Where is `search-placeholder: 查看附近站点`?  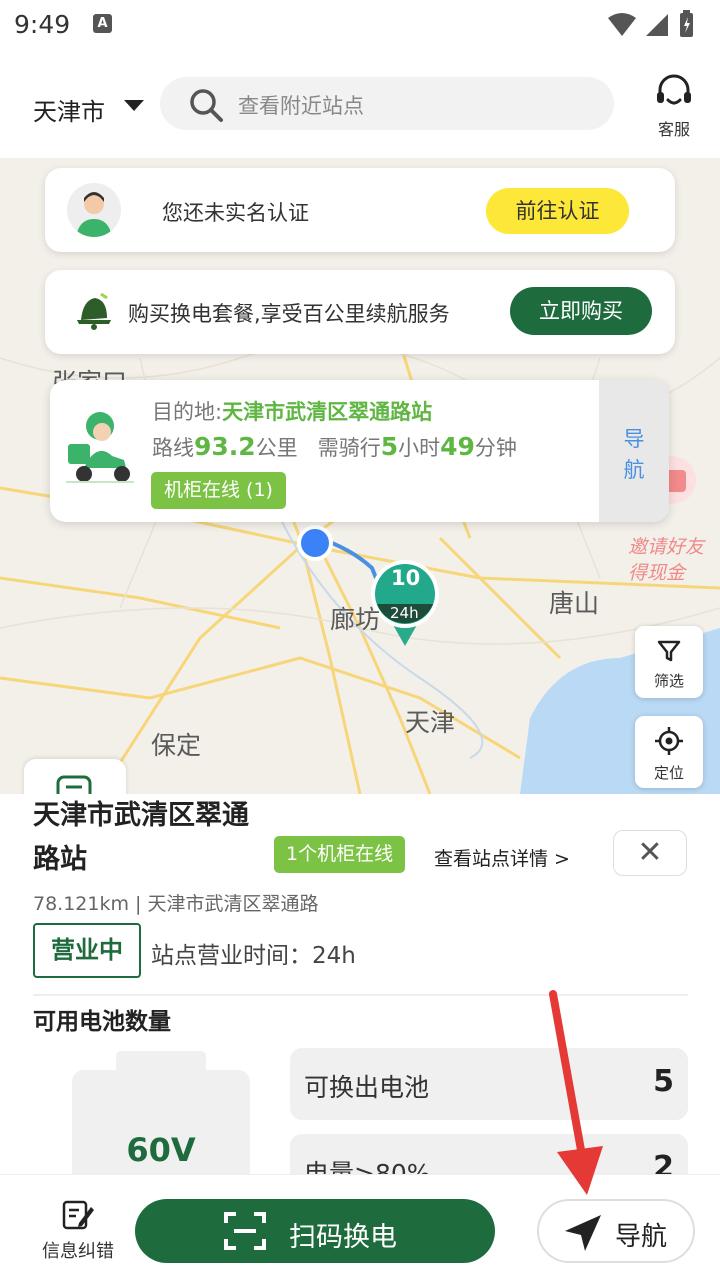 search-placeholder: 查看附近站点 is located at coordinates (301, 106).